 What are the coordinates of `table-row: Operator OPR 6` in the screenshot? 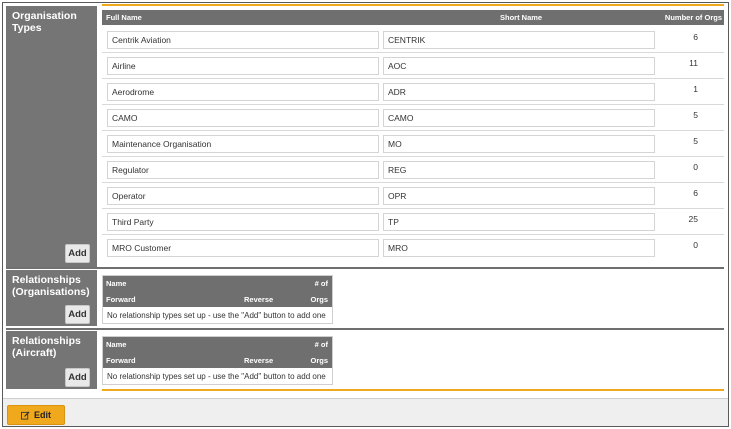 It's located at (413, 196).